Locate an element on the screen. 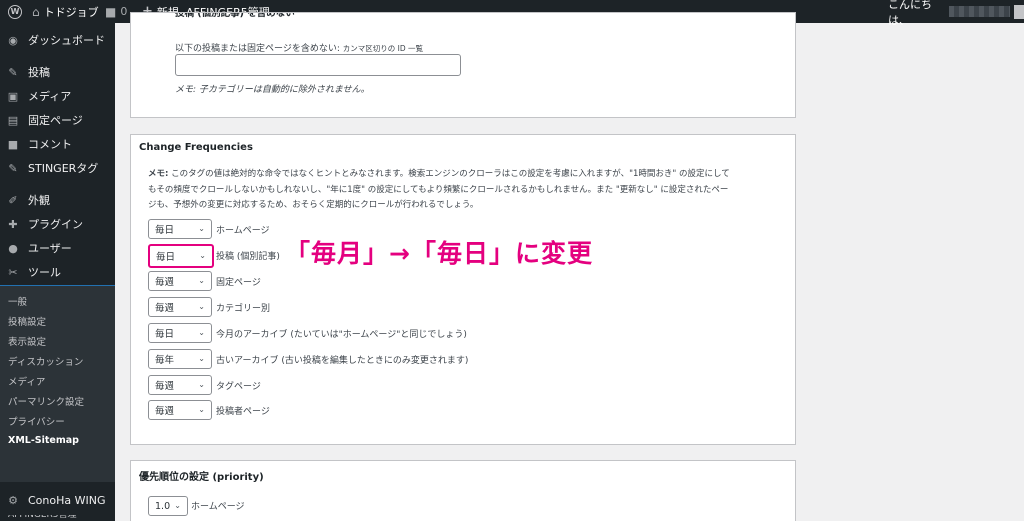 This screenshot has width=1024, height=521. avatar is located at coordinates (1018, 11).